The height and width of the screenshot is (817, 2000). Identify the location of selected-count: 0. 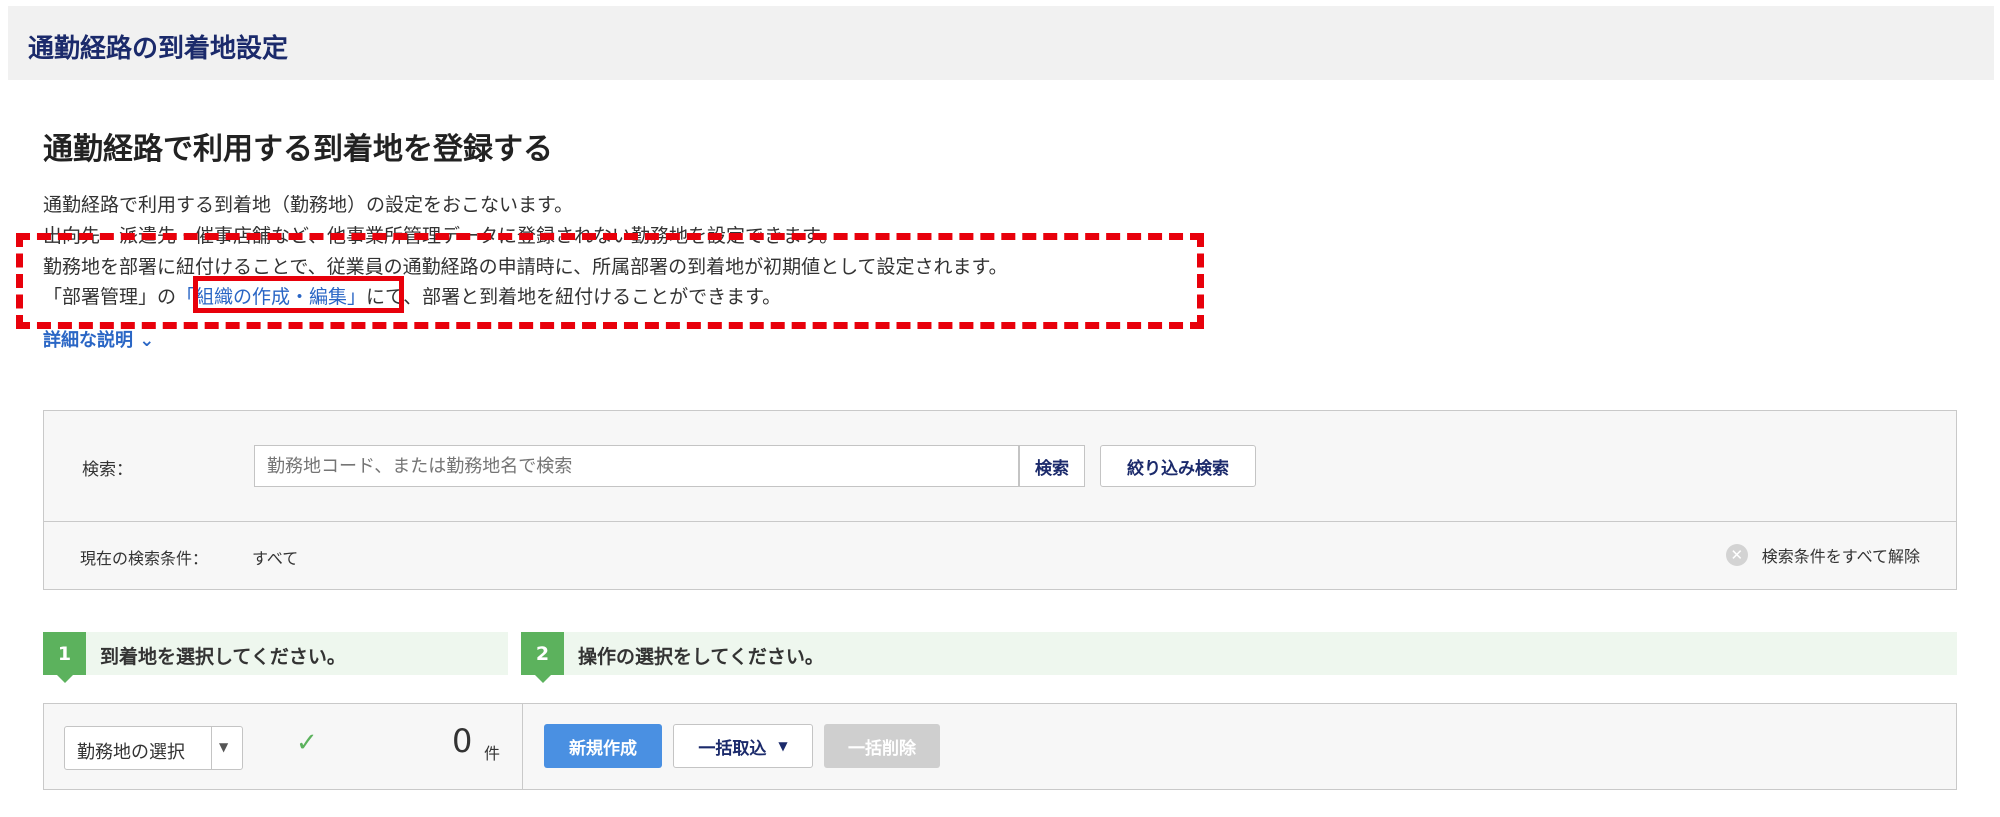
(462, 741).